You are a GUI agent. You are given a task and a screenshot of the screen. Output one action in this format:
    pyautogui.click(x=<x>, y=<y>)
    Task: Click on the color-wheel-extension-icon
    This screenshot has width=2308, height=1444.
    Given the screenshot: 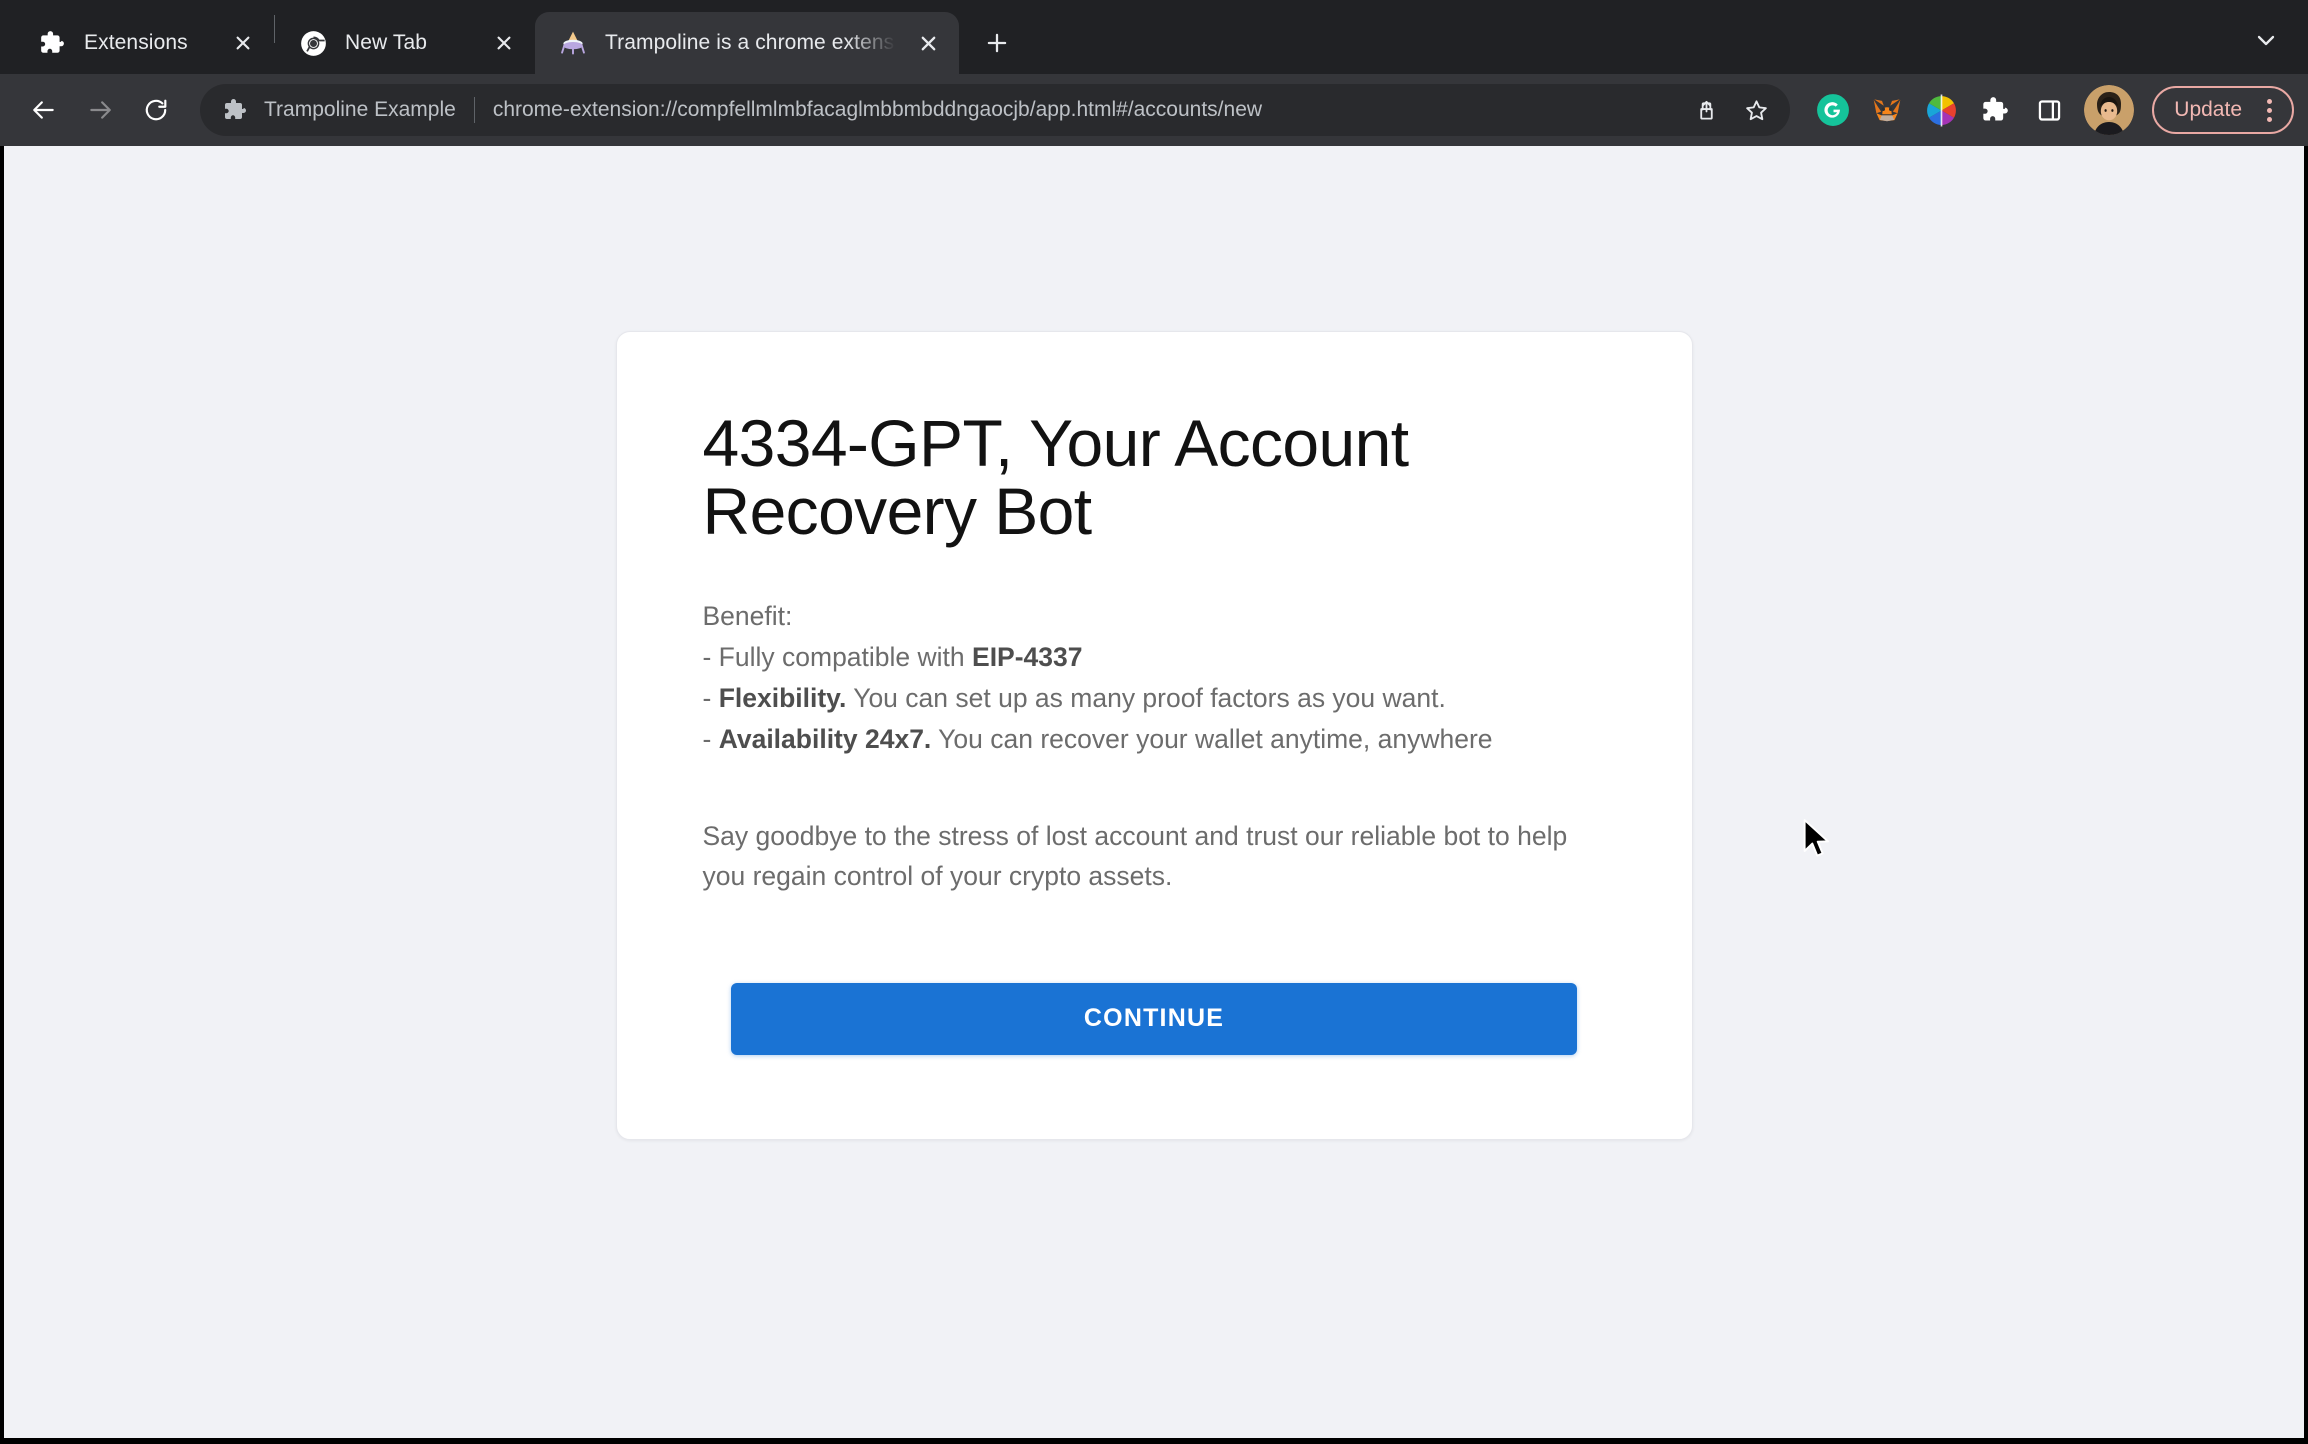 What is the action you would take?
    pyautogui.click(x=1941, y=110)
    